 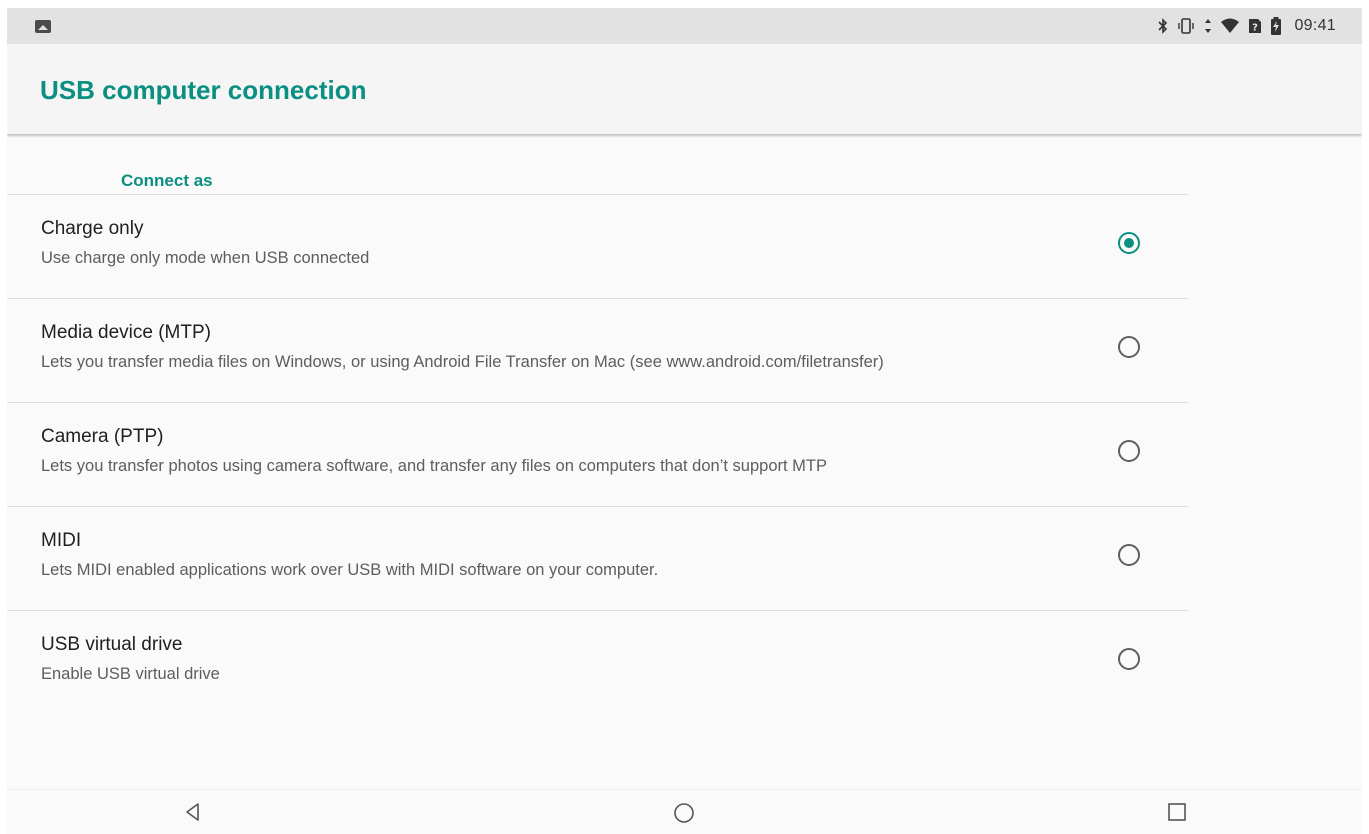 What do you see at coordinates (126, 332) in the screenshot?
I see `option-title: Media device (MTP)` at bounding box center [126, 332].